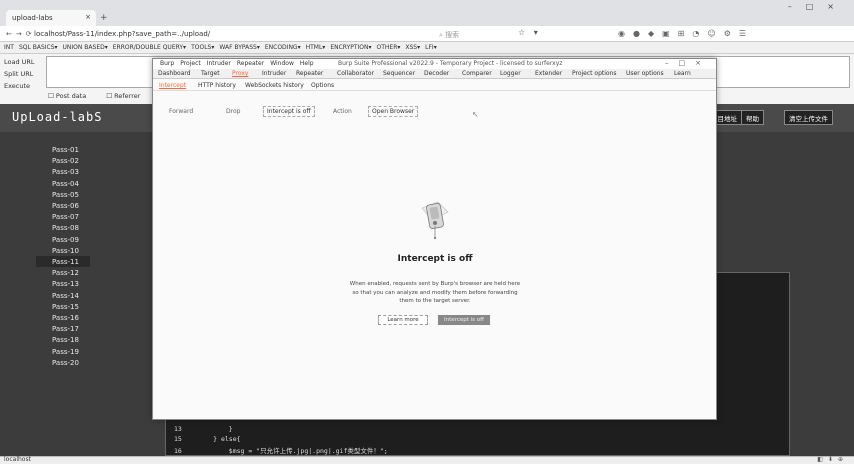  I want to click on search-input: ⌕ 搜索, so click(449, 35).